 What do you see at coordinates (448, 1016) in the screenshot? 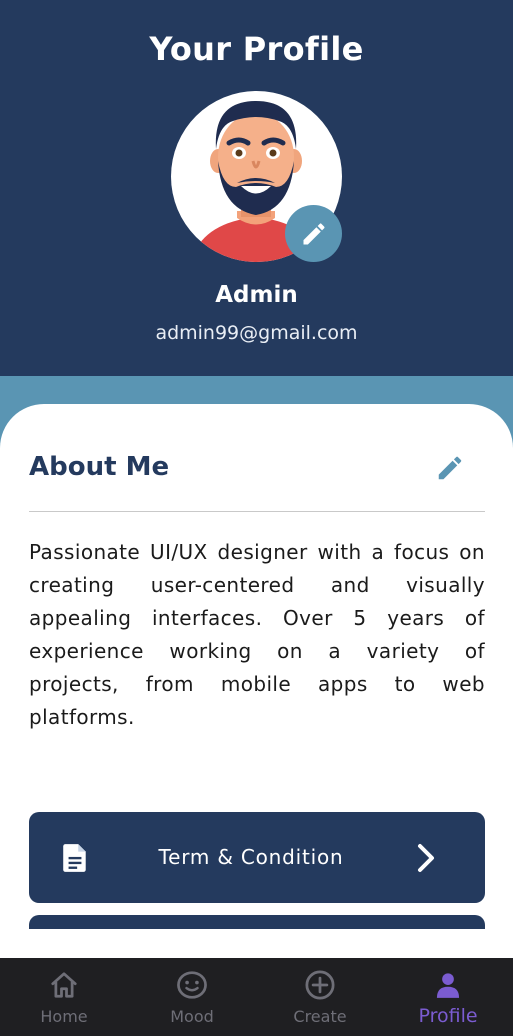
I see `tab-profile-label: Profile` at bounding box center [448, 1016].